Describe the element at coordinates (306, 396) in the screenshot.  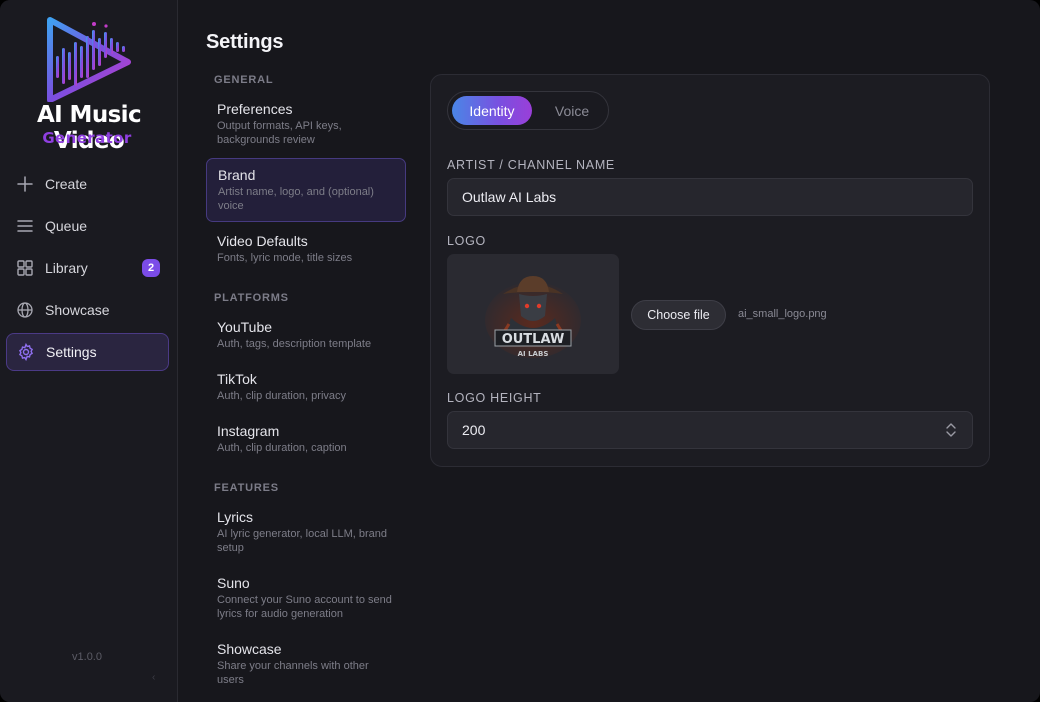
I see `settings-item-desc: Auth, clip duration, privacy` at that location.